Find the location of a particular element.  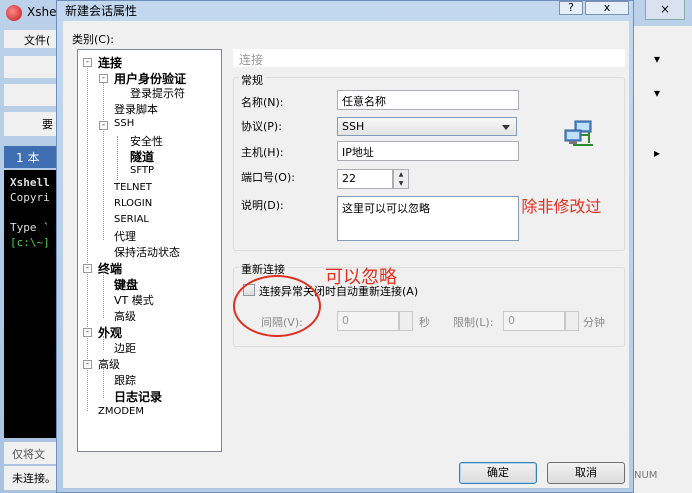

protocol-label: 协议(P): is located at coordinates (261, 126).